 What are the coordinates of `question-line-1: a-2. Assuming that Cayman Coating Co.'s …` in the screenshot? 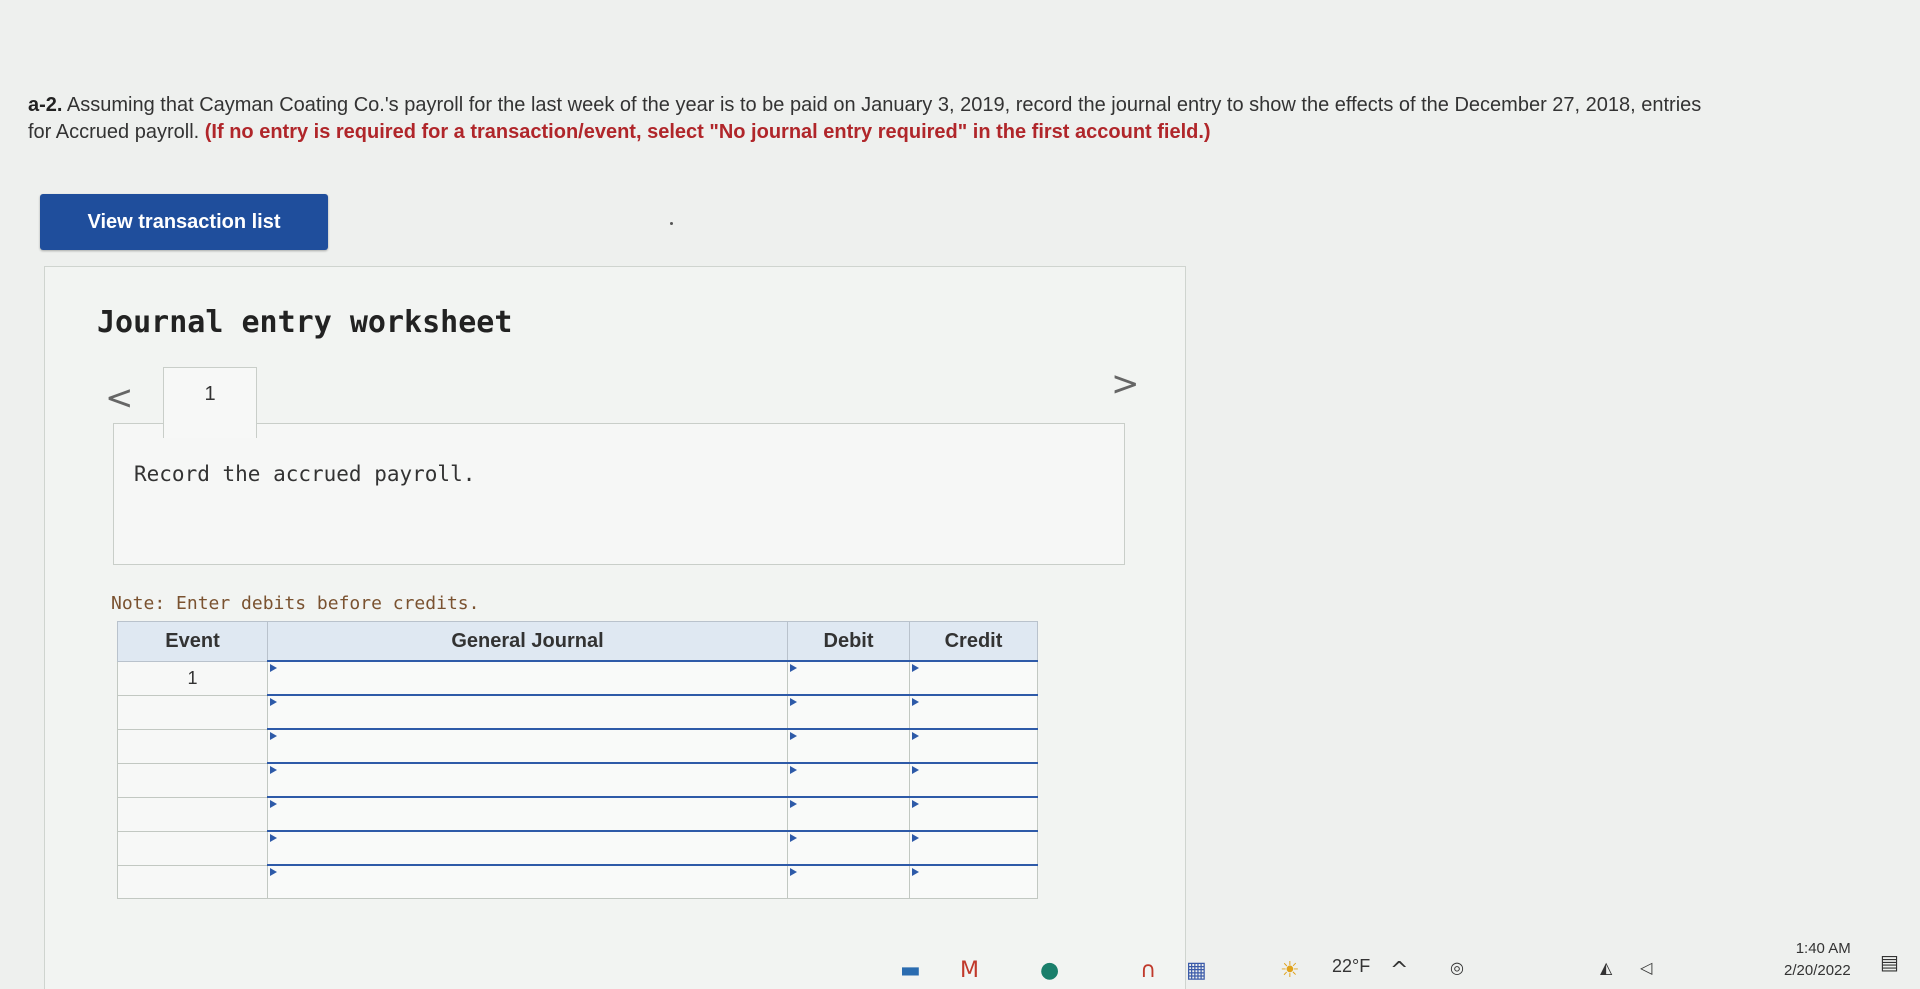 It's located at (974, 105).